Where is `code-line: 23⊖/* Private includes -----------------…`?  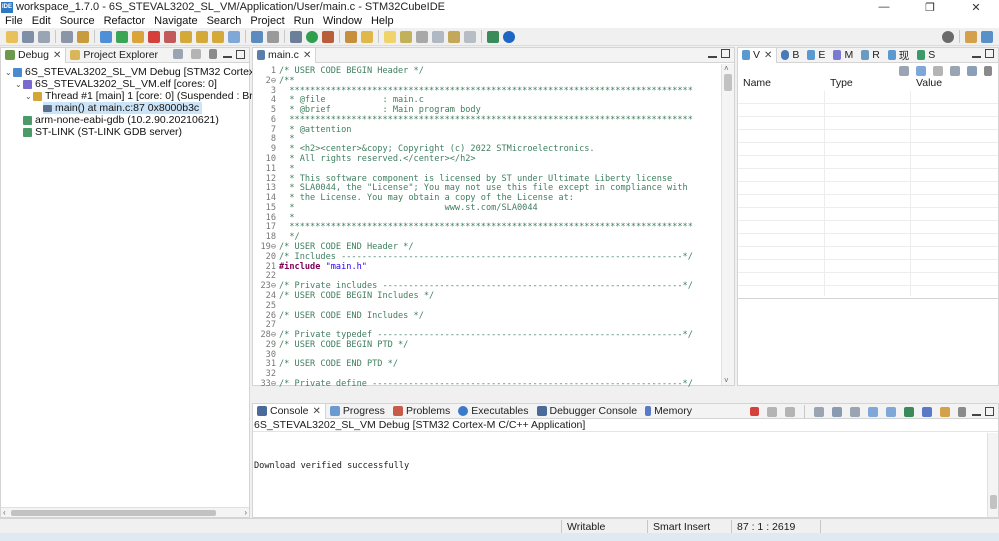 code-line: 23⊖/* Private includes -----------------… is located at coordinates (472, 286).